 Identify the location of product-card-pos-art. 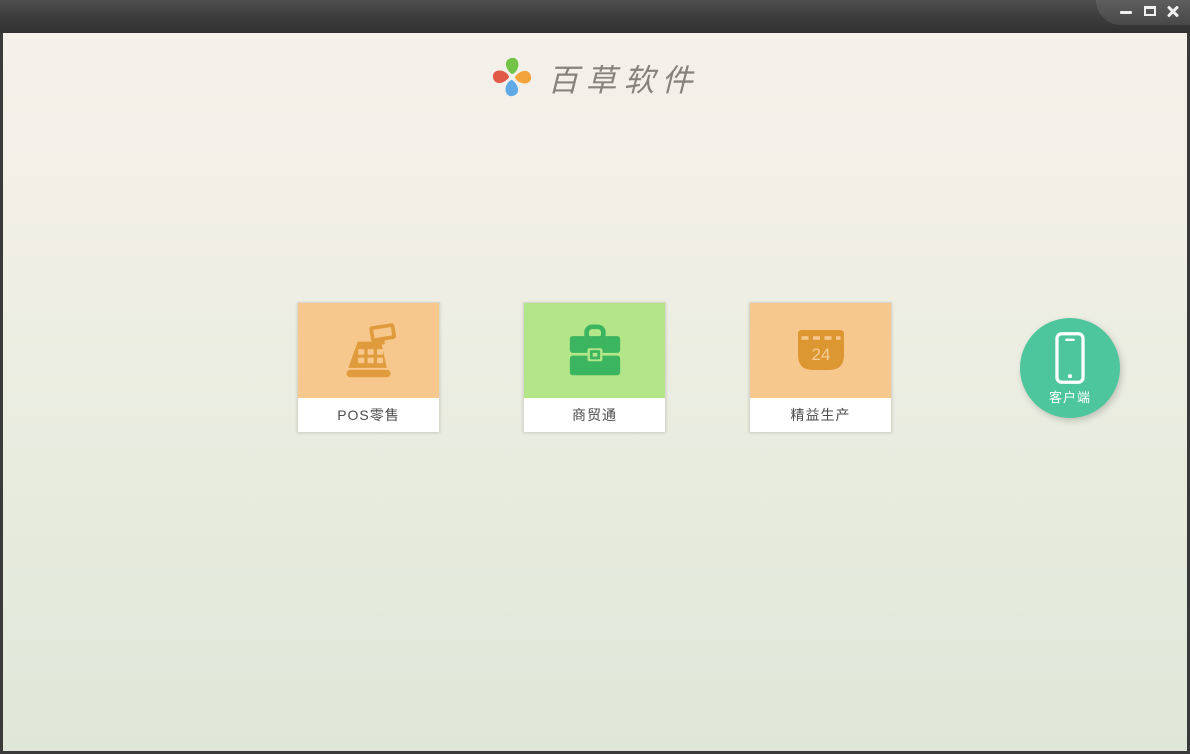
(368, 350).